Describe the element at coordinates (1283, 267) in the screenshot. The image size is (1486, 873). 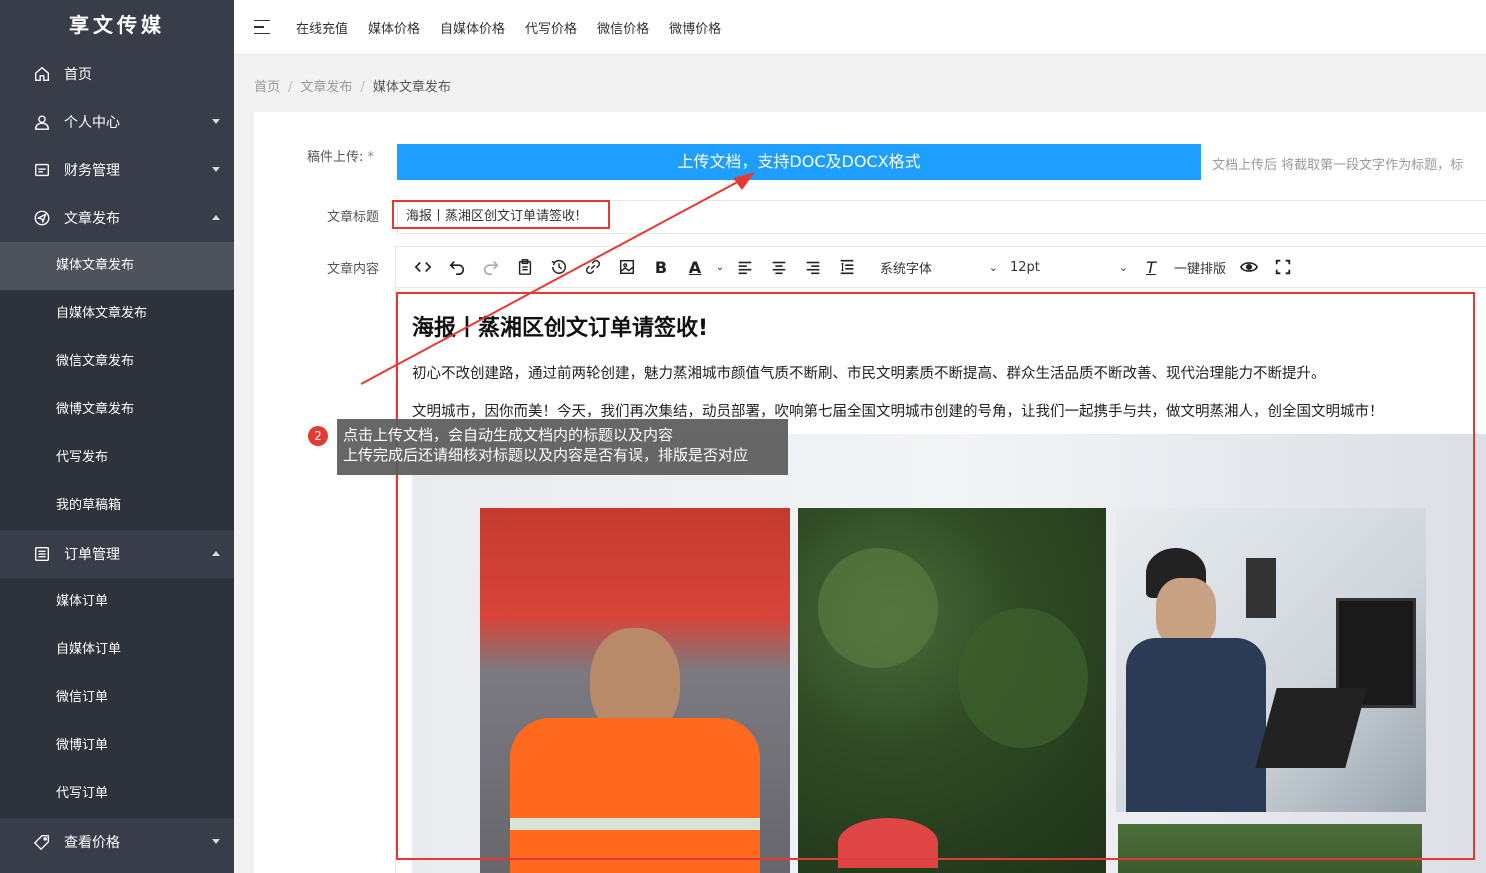
I see `fullscreen-icon` at that location.